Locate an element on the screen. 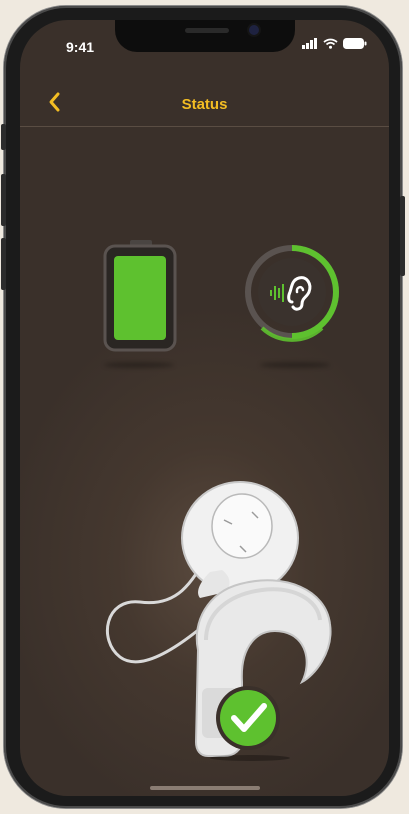 The height and width of the screenshot is (814, 409). checkmark-icon is located at coordinates (248, 718).